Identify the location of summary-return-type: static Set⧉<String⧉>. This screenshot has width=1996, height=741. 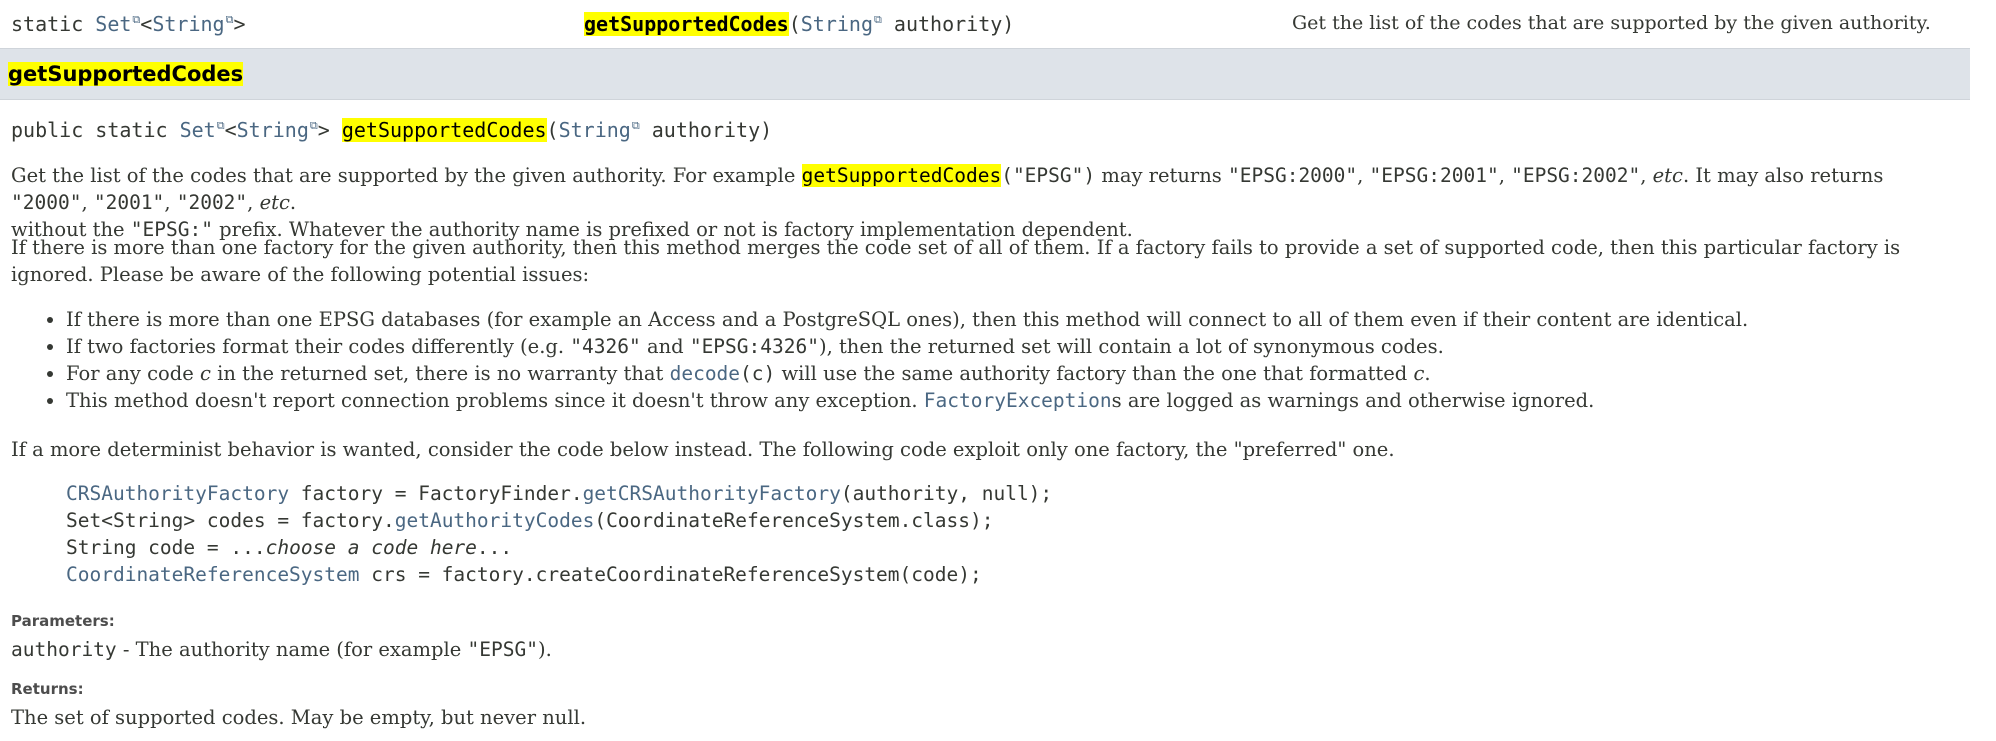
(128, 24).